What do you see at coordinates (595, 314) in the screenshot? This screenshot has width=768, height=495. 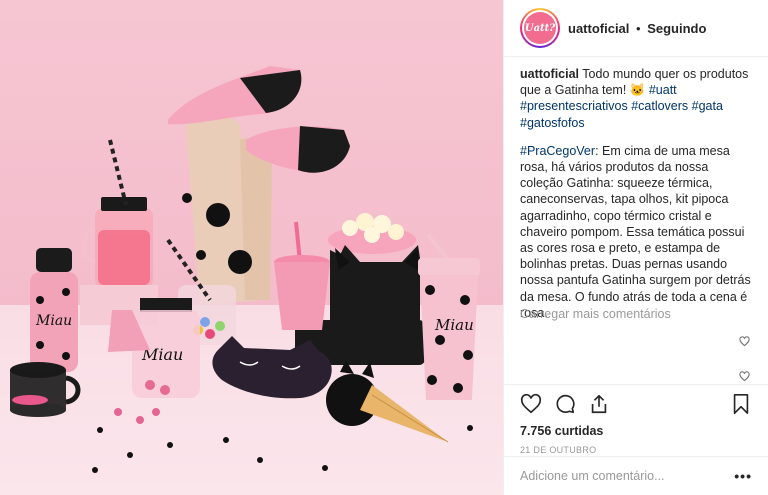 I see `load-more-comments: Carregar mais comentários` at bounding box center [595, 314].